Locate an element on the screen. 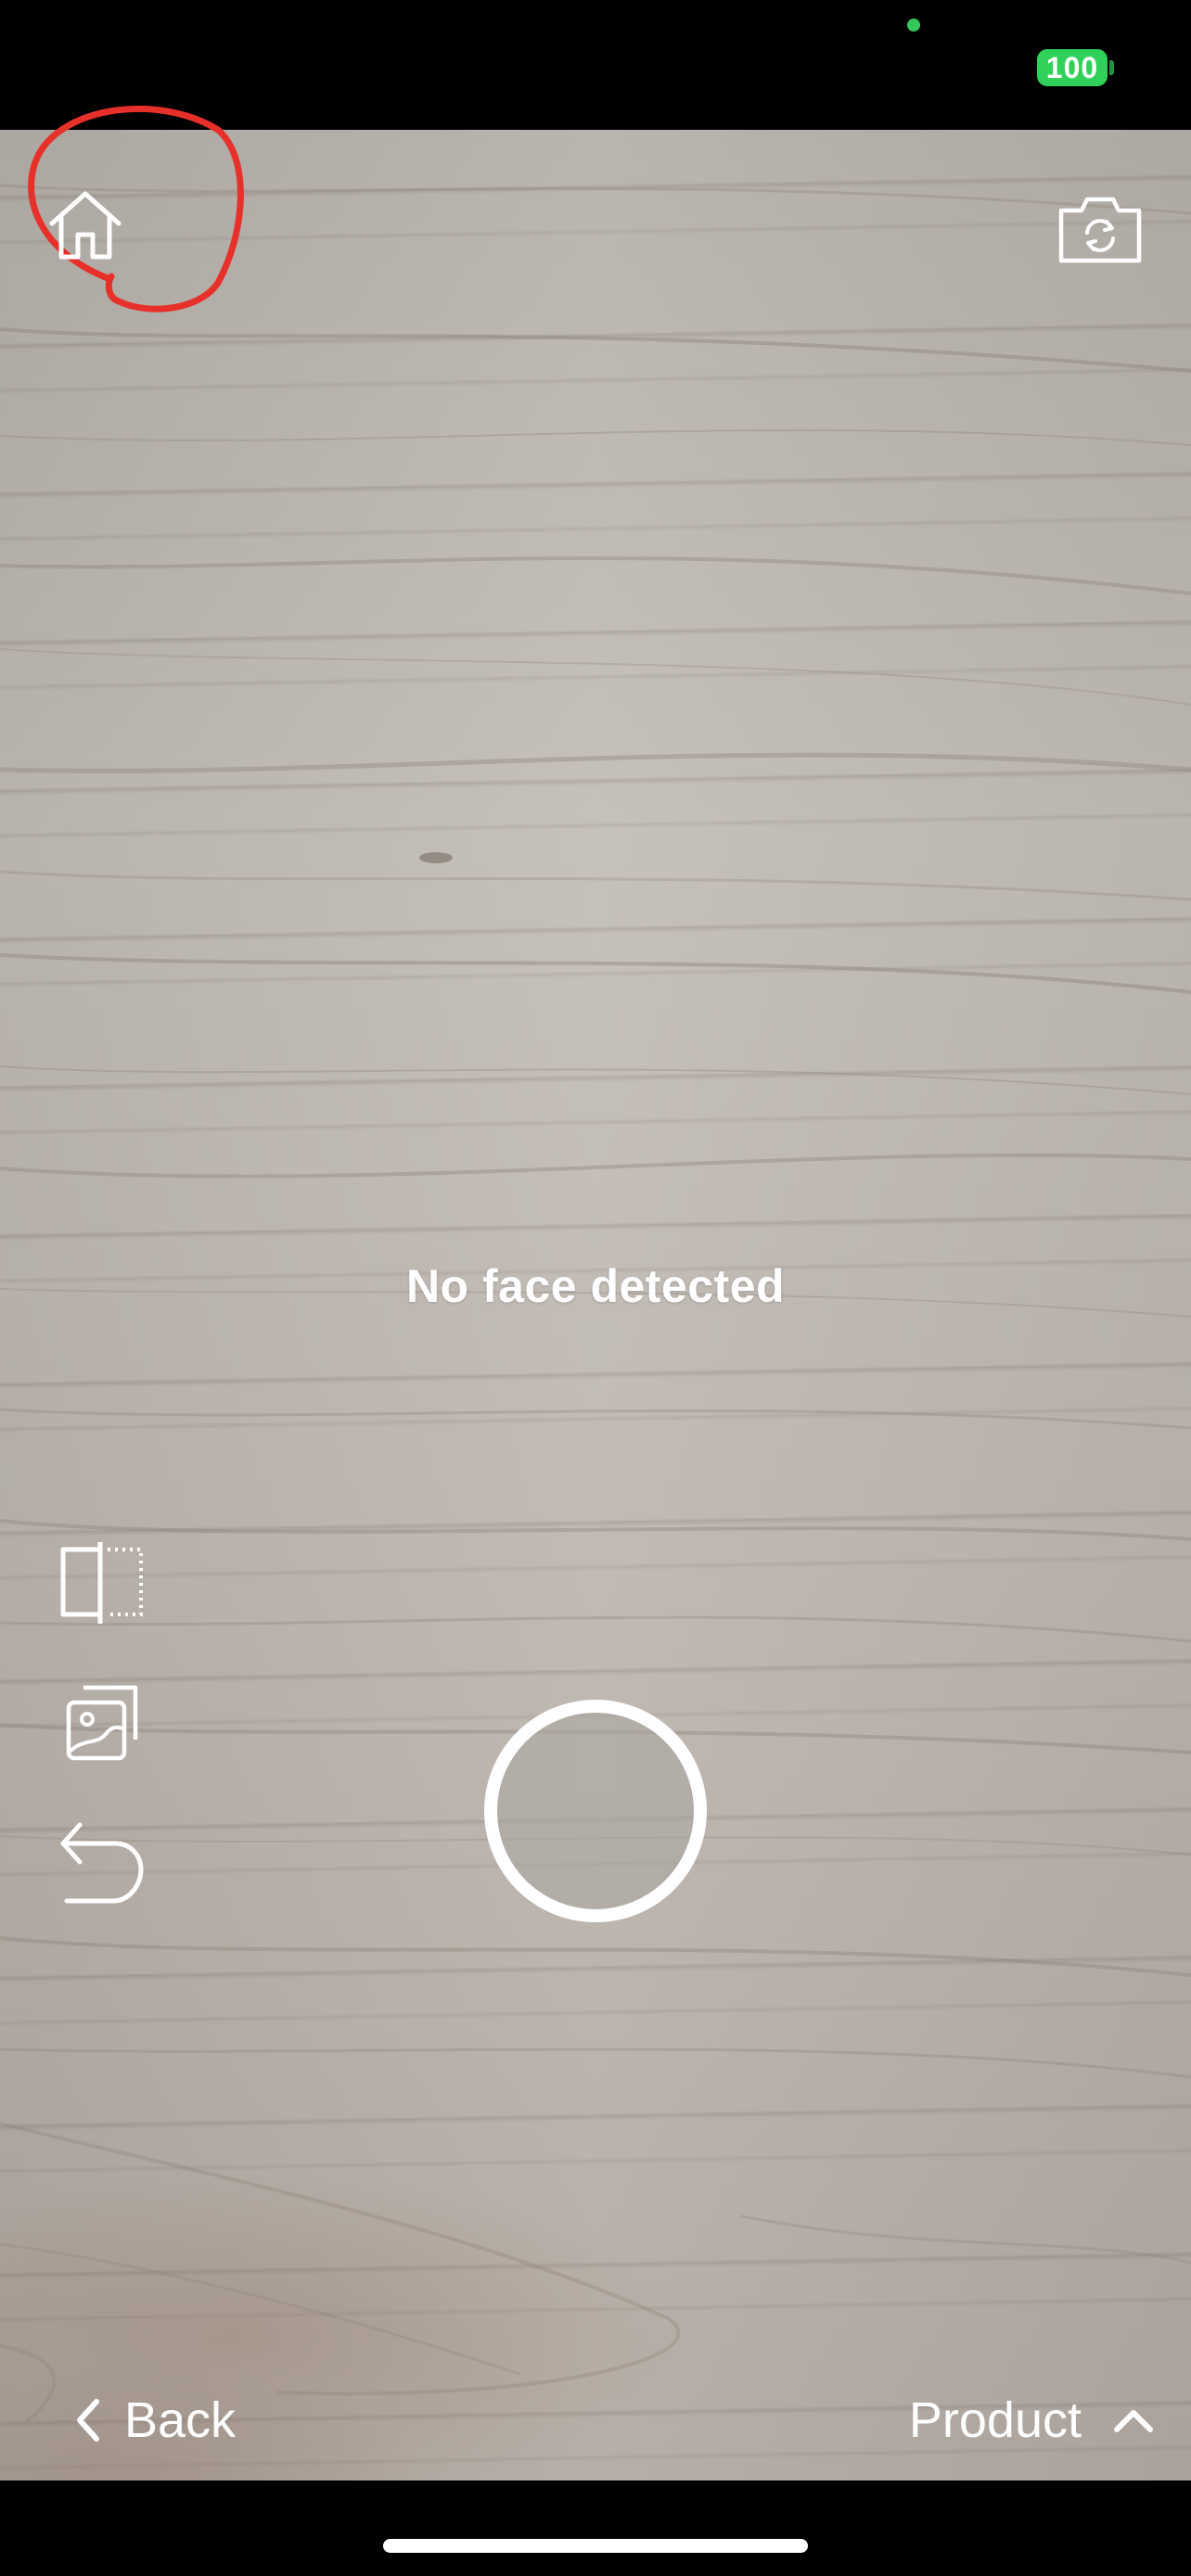  gallery-button is located at coordinates (102, 1722).